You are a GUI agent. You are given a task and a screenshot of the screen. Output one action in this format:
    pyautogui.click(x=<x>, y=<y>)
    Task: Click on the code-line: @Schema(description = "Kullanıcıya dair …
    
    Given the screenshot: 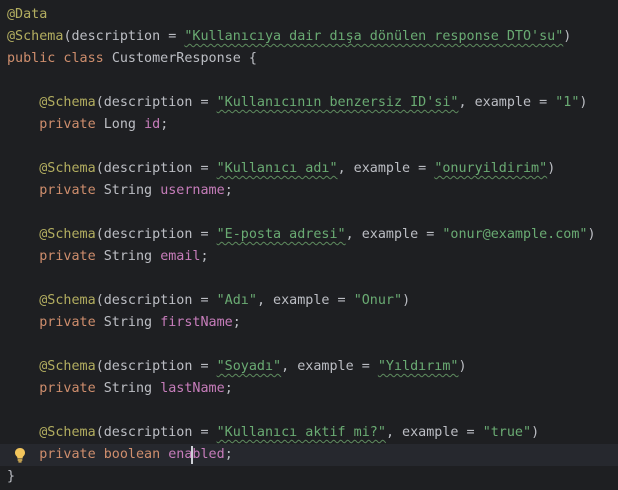 What is the action you would take?
    pyautogui.click(x=309, y=37)
    